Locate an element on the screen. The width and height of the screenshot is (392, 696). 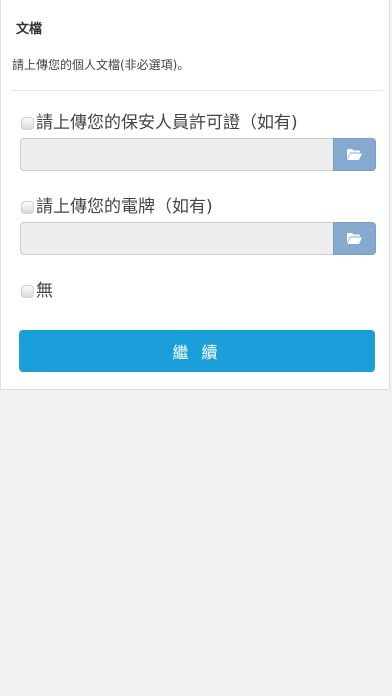
section-title: 文檔 is located at coordinates (29, 29).